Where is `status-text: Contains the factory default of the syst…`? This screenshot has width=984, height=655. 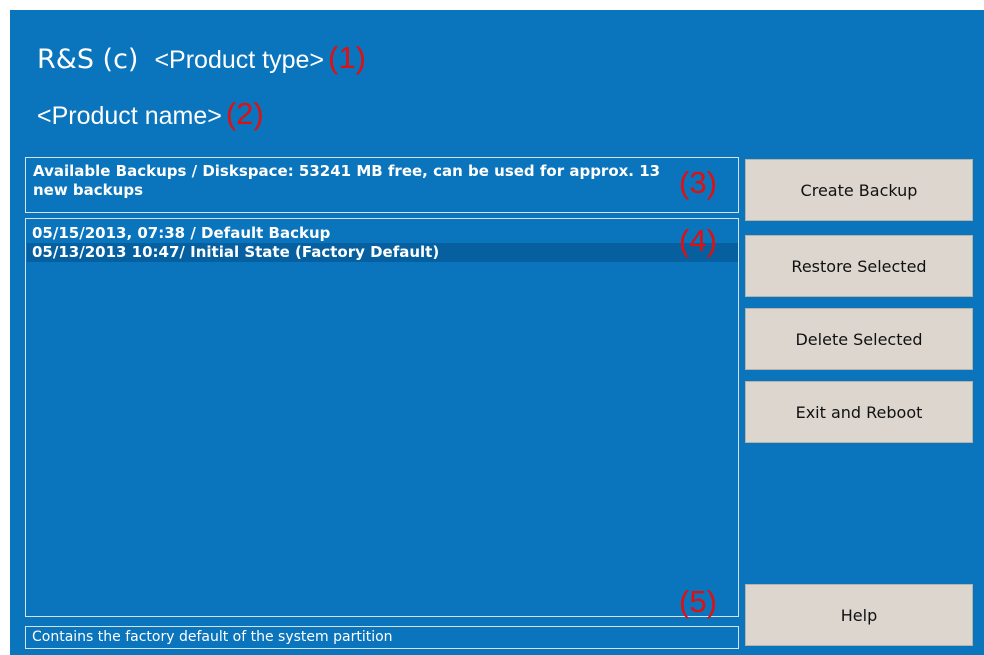
status-text: Contains the factory default of the syst… is located at coordinates (212, 637).